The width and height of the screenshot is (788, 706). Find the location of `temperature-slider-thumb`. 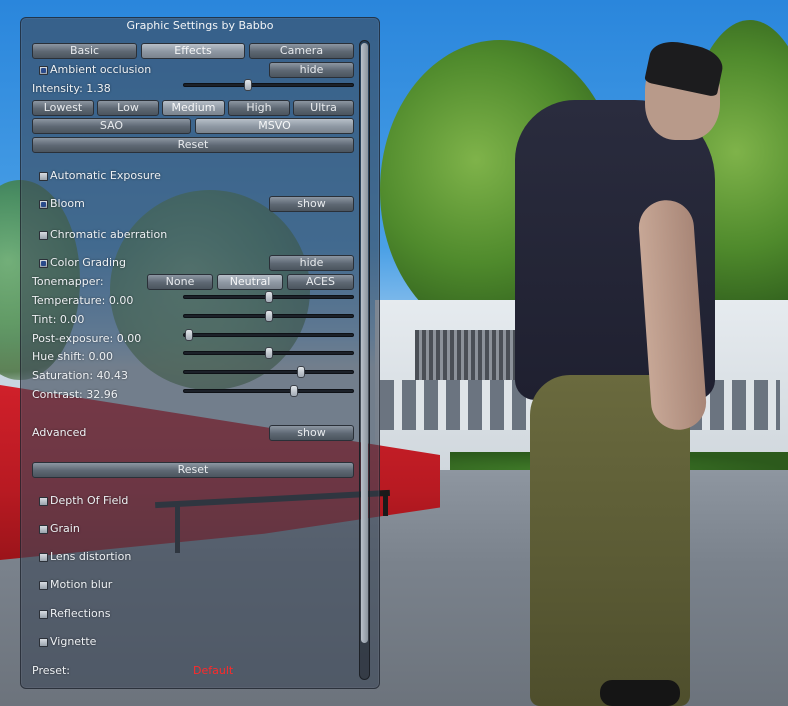

temperature-slider-thumb is located at coordinates (268, 297).